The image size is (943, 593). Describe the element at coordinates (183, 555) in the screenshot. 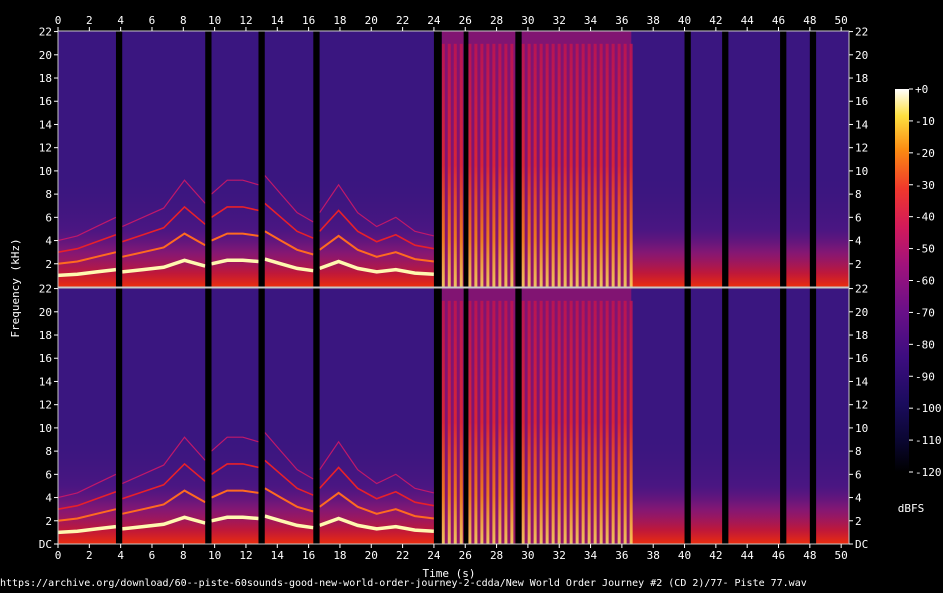

I see `x-tick-label: 8` at that location.